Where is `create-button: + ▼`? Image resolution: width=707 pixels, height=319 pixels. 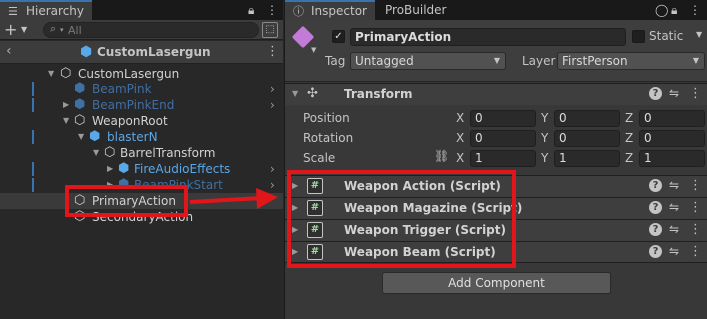 create-button: + ▼ is located at coordinates (19, 30).